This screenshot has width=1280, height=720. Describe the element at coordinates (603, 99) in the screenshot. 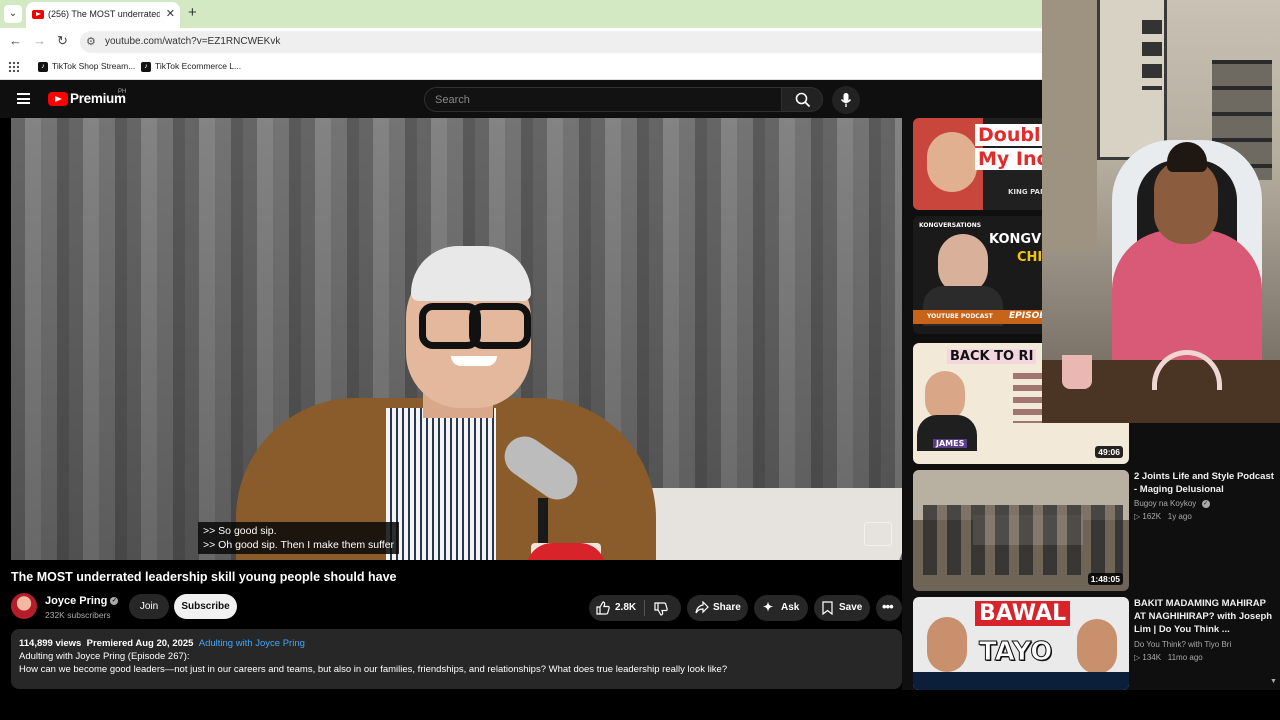

I see `search-input: Search` at that location.